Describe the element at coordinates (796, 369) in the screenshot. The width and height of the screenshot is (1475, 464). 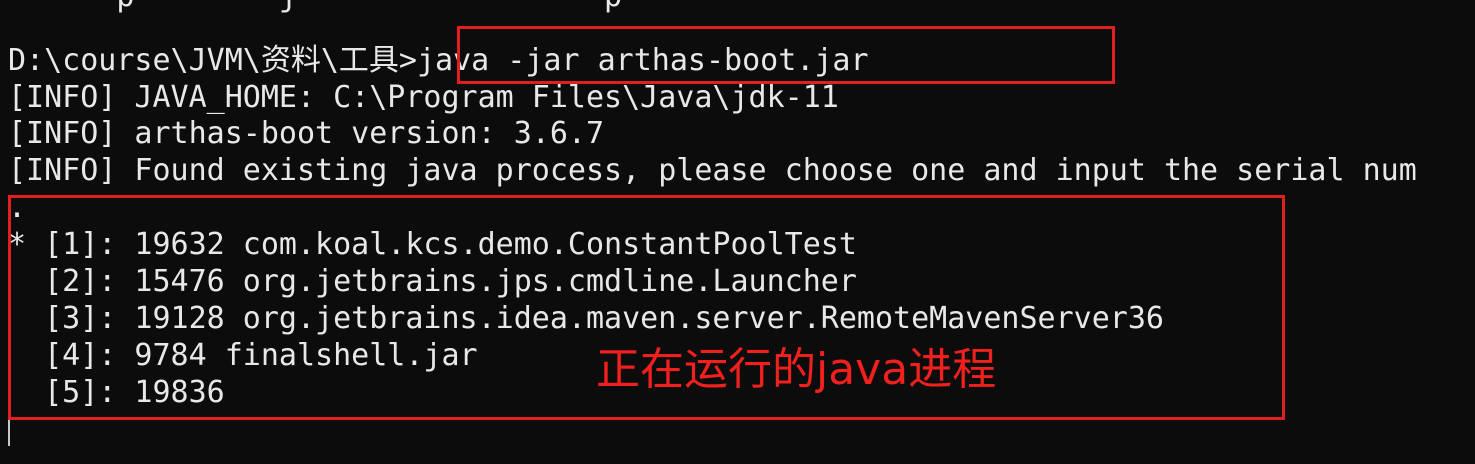
I see `annotation-label: 正在运行的java进程` at that location.